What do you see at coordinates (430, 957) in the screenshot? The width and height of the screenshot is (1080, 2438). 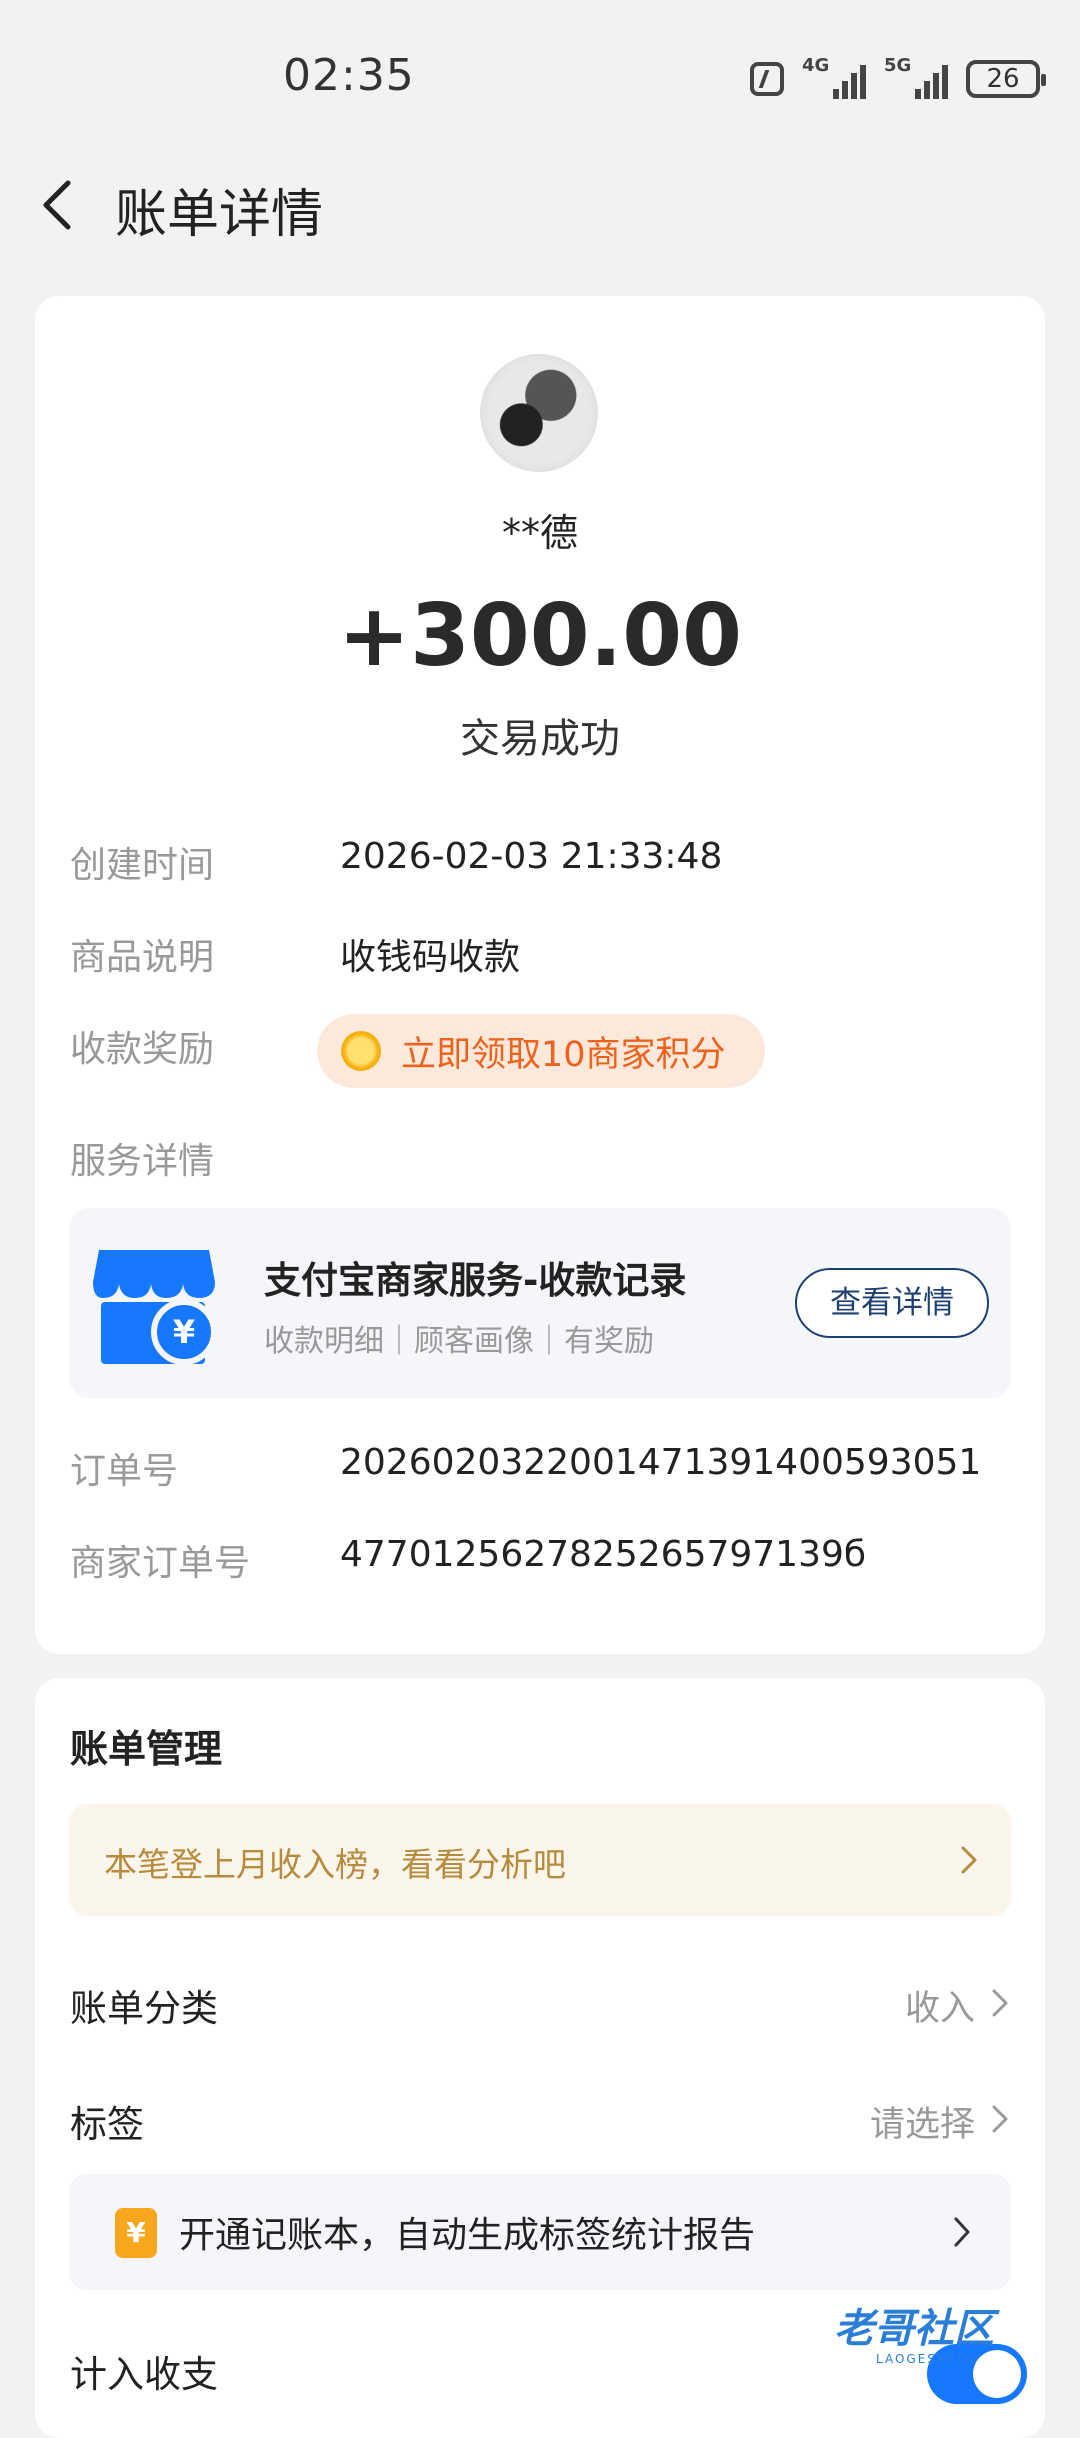 I see `product-desc-value: 收钱码收款` at bounding box center [430, 957].